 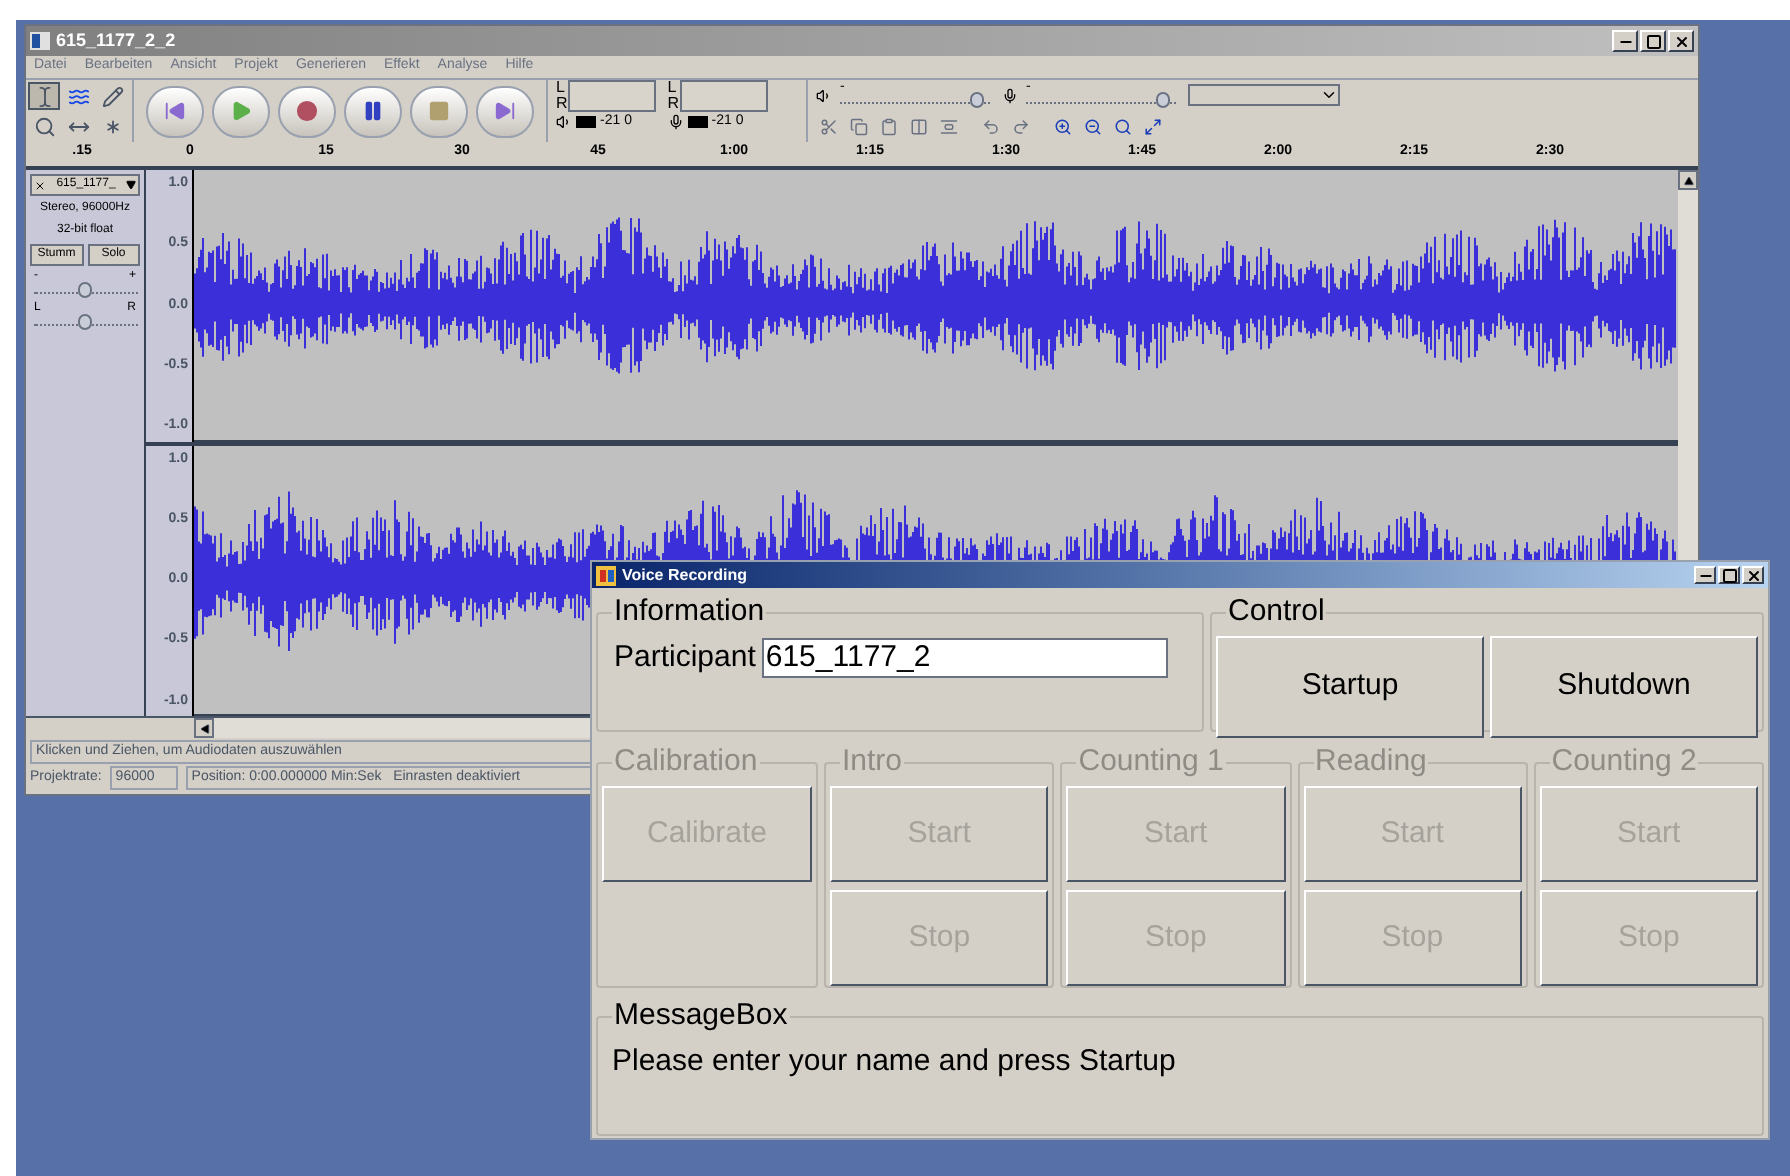 What do you see at coordinates (113, 126) in the screenshot?
I see `asterisk-icon` at bounding box center [113, 126].